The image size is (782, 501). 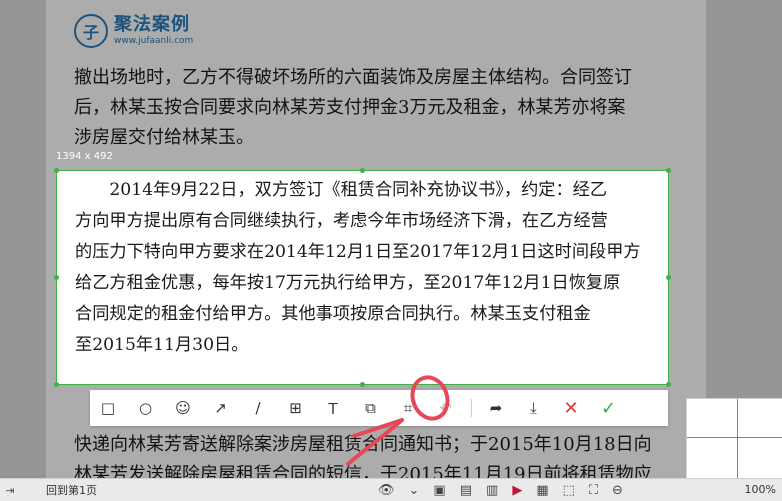 I want to click on text-line: 的压力下特向甲方要求在2014年12月1日至2017年12月1日这时间段甲方, so click(x=358, y=252).